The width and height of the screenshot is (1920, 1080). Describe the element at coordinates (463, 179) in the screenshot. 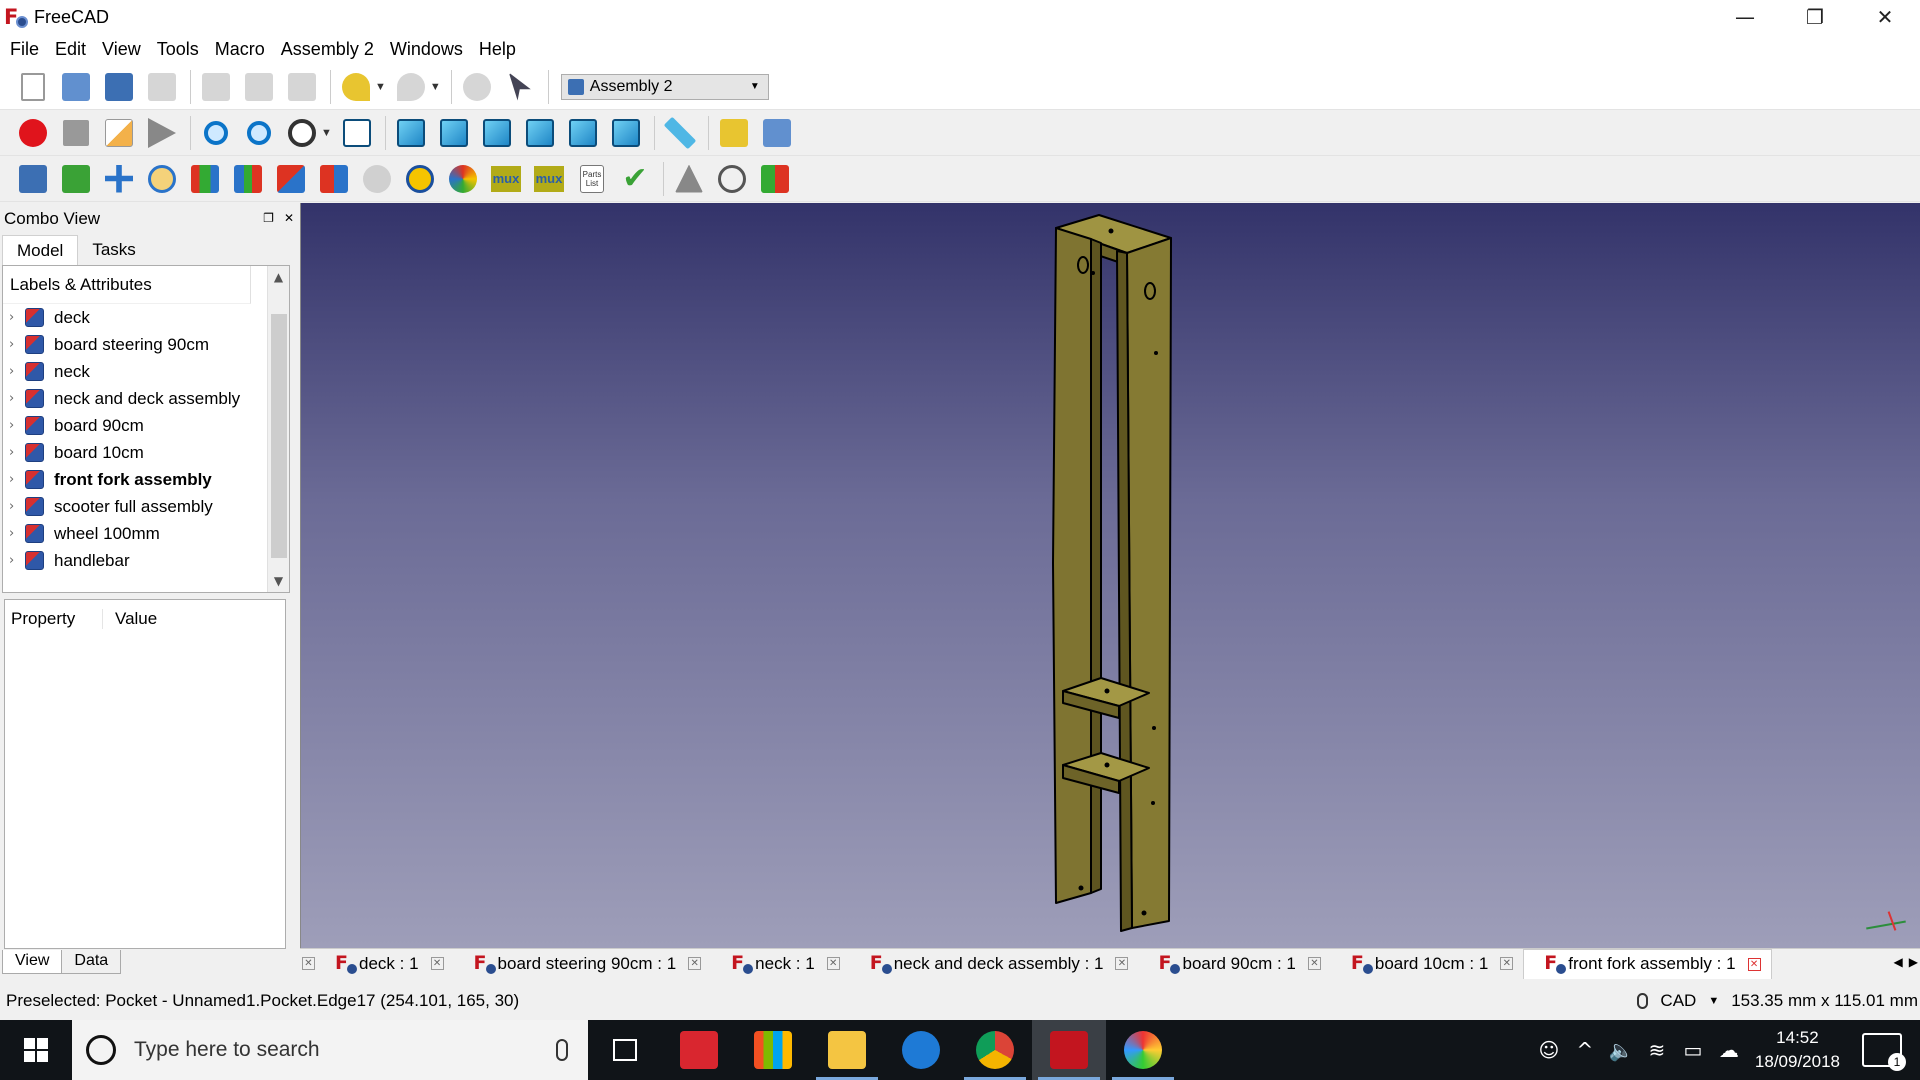

I see `animate-icon` at that location.